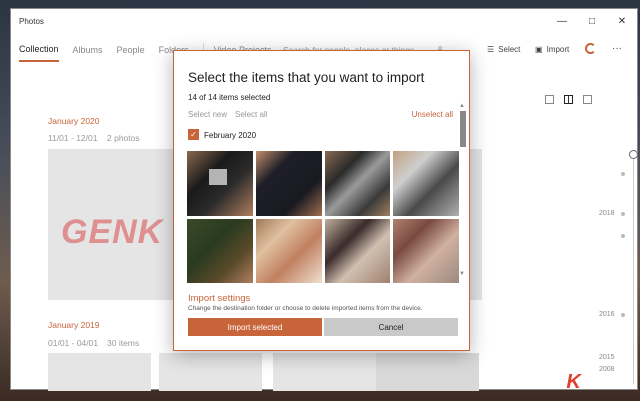 The height and width of the screenshot is (401, 640). Describe the element at coordinates (131, 50) in the screenshot. I see `tab-people: People` at that location.